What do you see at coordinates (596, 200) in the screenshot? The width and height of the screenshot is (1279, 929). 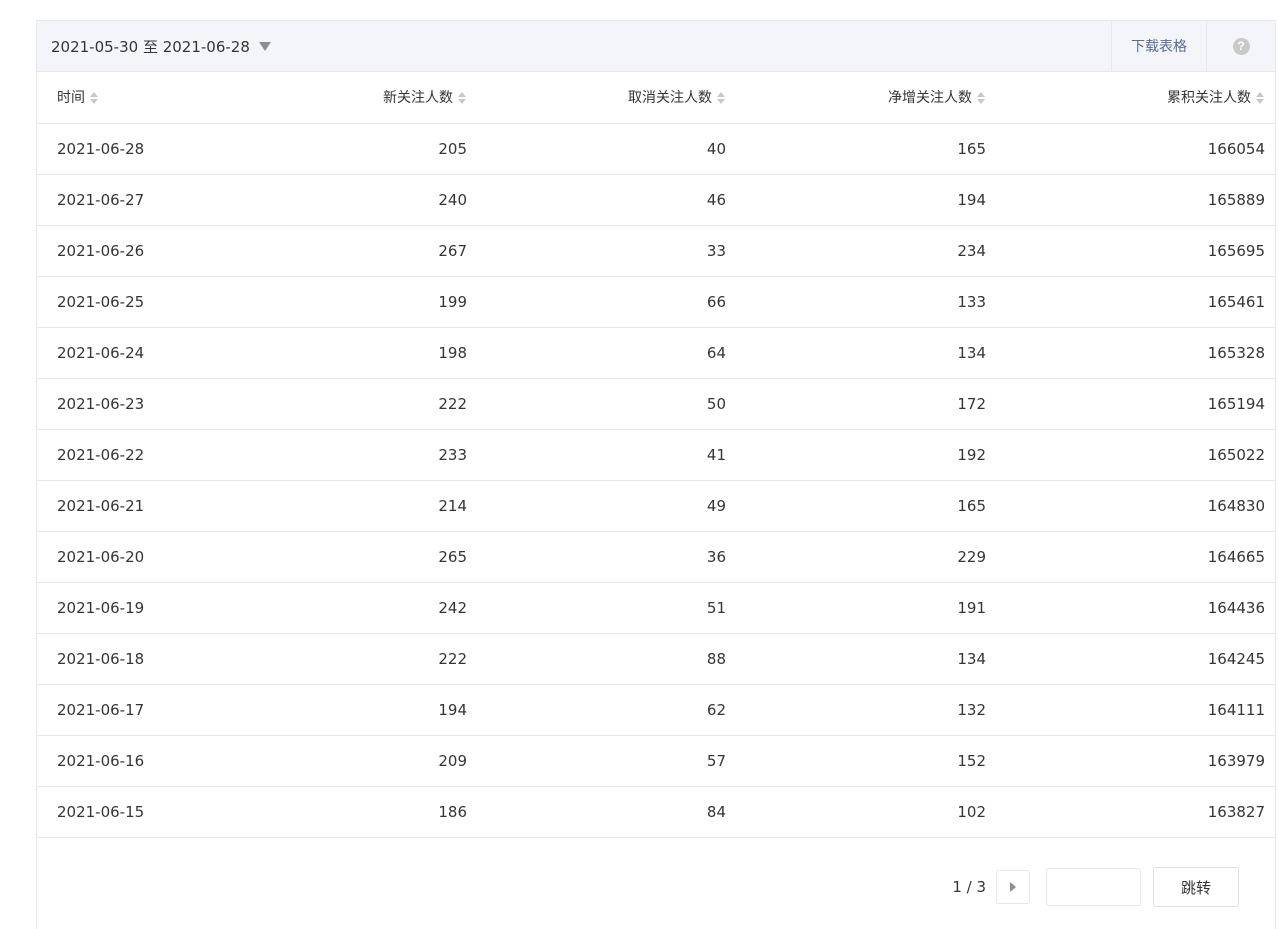 I see `table-cell: 46` at bounding box center [596, 200].